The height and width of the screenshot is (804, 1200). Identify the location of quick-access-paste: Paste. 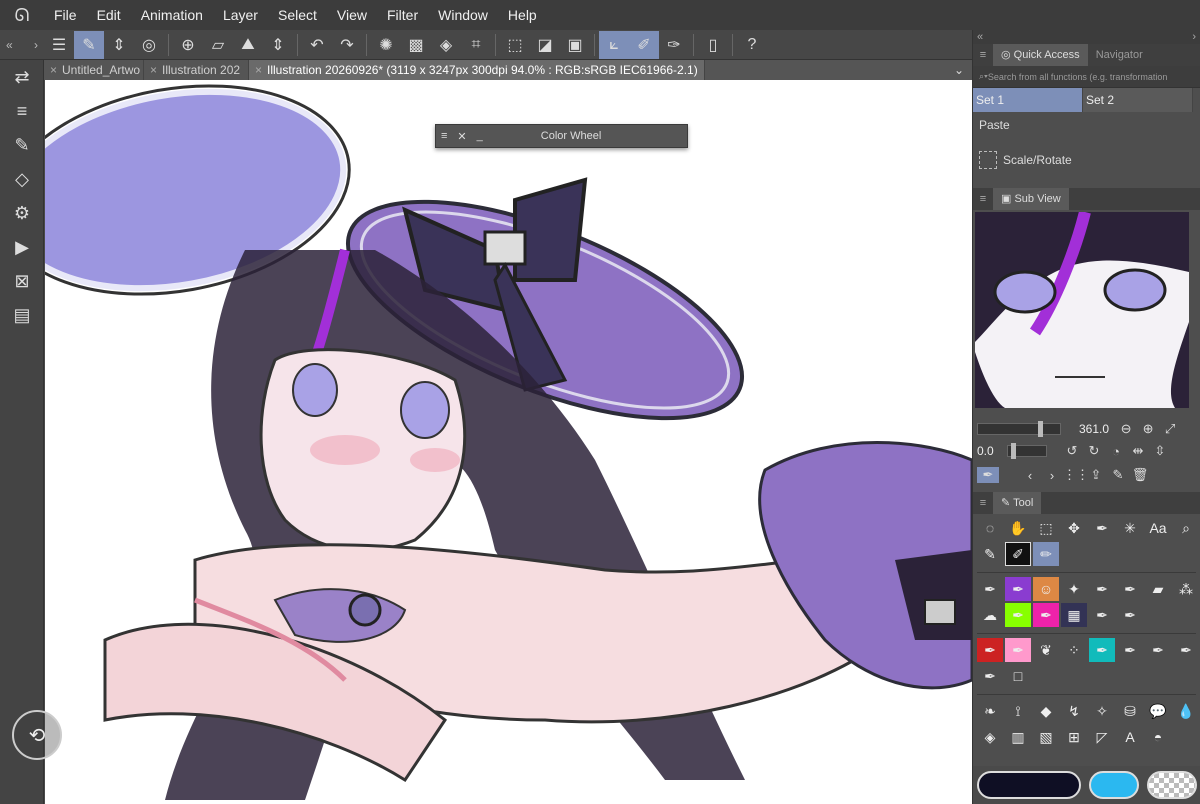
(1086, 125).